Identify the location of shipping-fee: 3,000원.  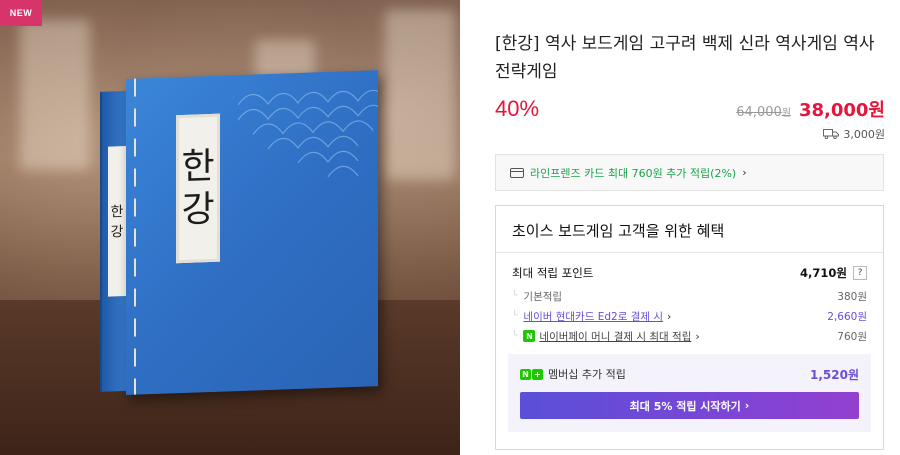
(854, 134).